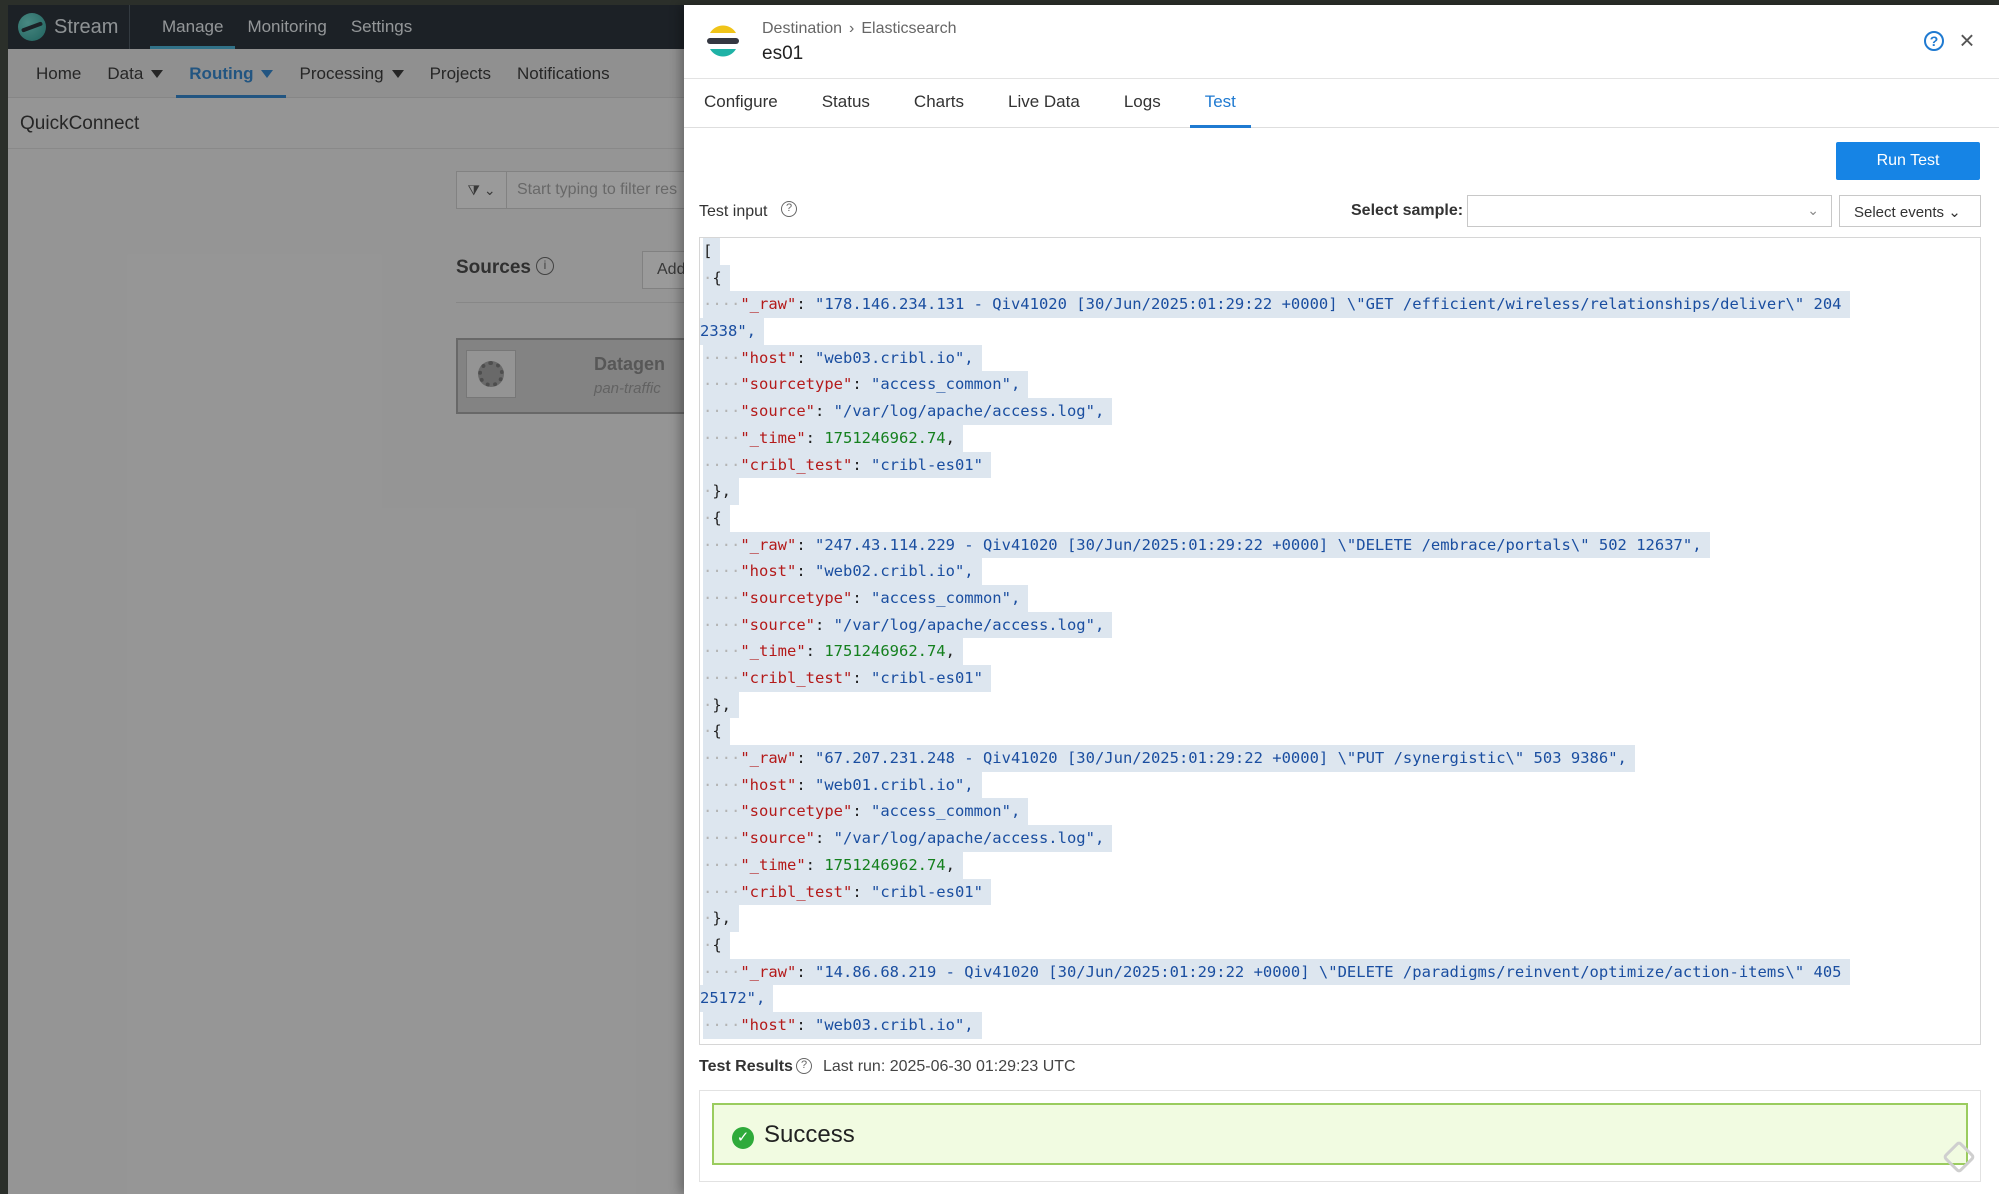  Describe the element at coordinates (86, 26) in the screenshot. I see `app-name: Stream` at that location.